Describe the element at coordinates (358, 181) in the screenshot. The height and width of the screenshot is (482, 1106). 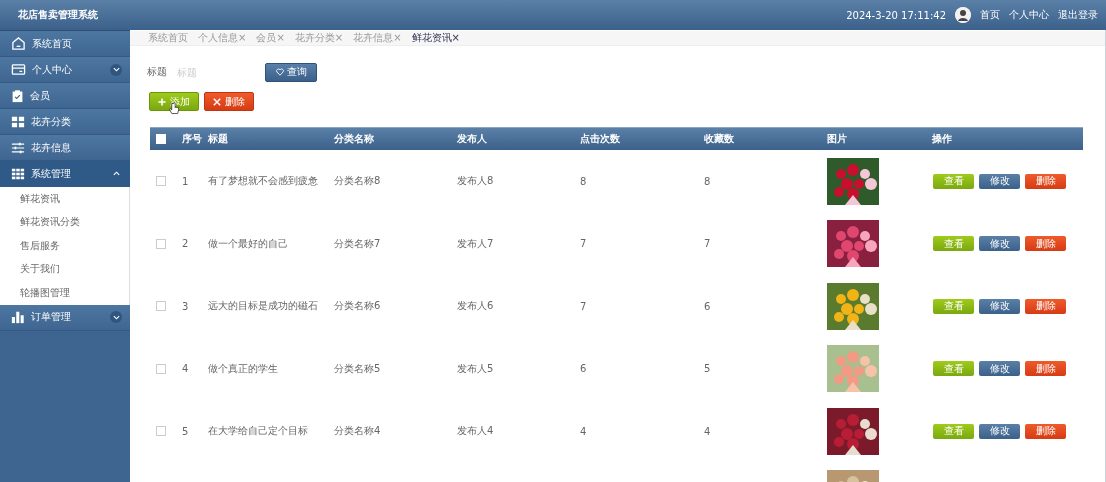
I see `table-cell-text: 分类名称8` at that location.